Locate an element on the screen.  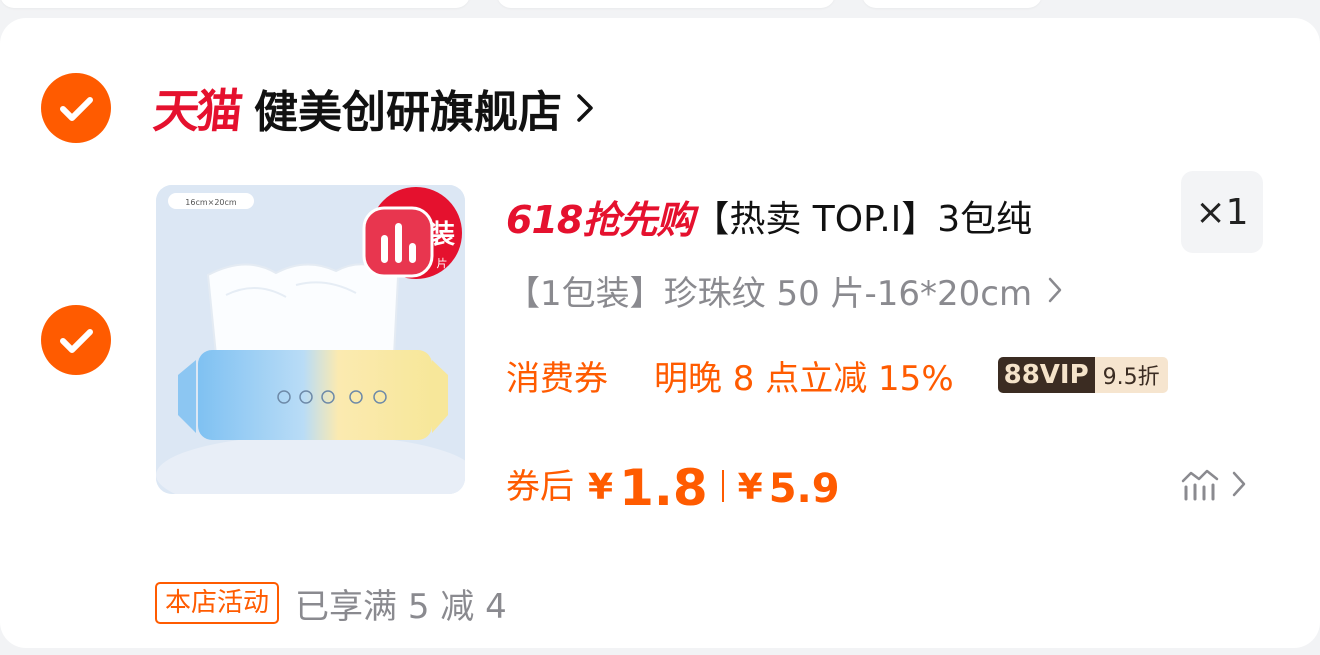
price-row: 券后 ¥ 1.8 ¥ 5.9 is located at coordinates (673, 483).